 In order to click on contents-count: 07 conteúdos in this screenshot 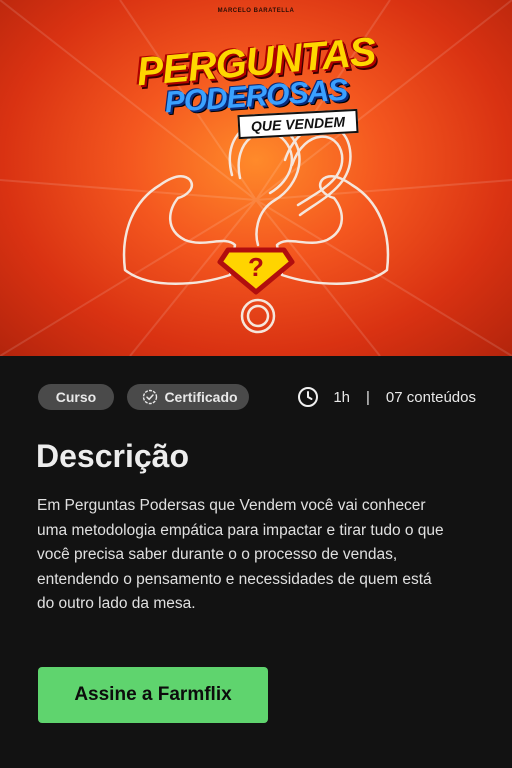, I will do `click(430, 397)`.